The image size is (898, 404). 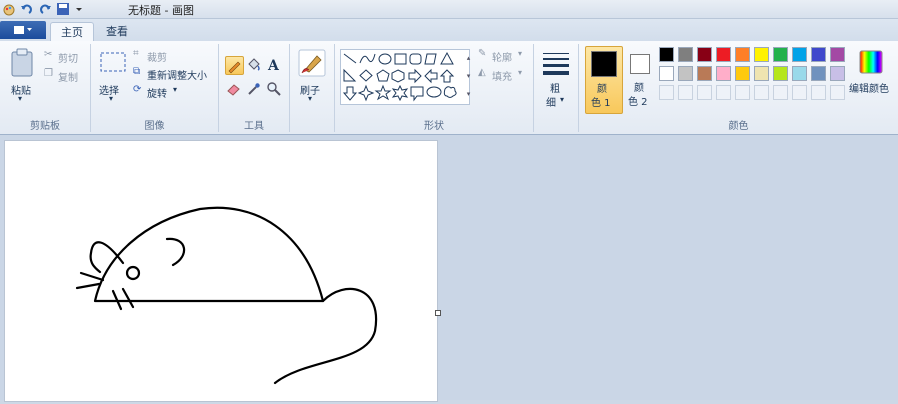 I want to click on whisker, so click(x=128, y=298).